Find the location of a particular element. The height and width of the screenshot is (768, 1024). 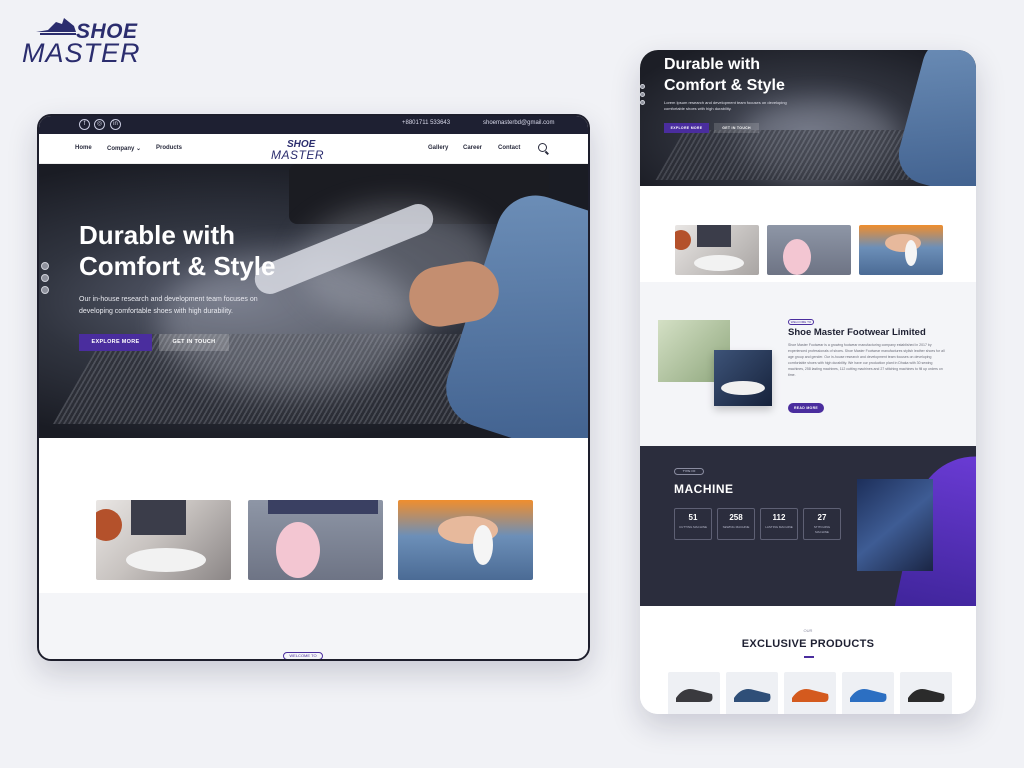

email-text: shoemasterbd@gmail.com is located at coordinates (518, 123).